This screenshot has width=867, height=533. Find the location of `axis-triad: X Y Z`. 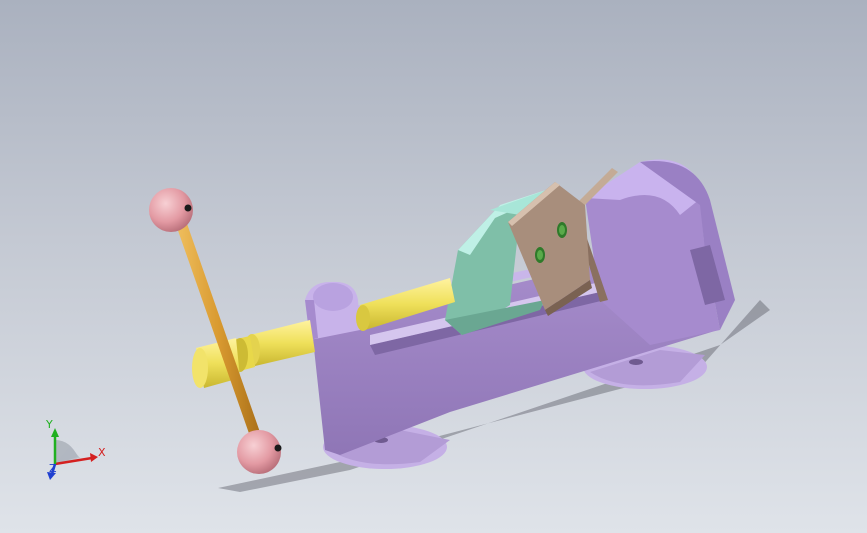

axis-triad: X Y Z is located at coordinates (75, 449).